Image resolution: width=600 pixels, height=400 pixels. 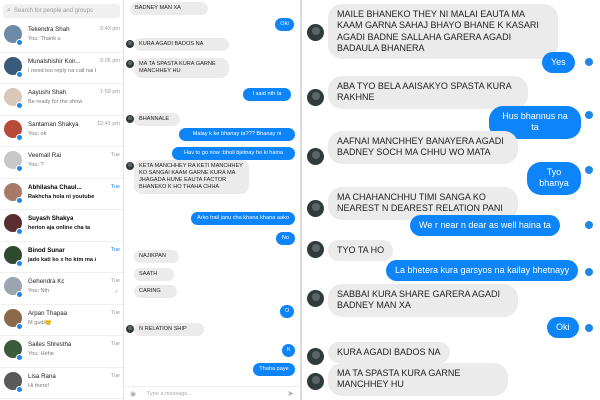 I want to click on contact-name: Sailes Shrestha, so click(x=50, y=344).